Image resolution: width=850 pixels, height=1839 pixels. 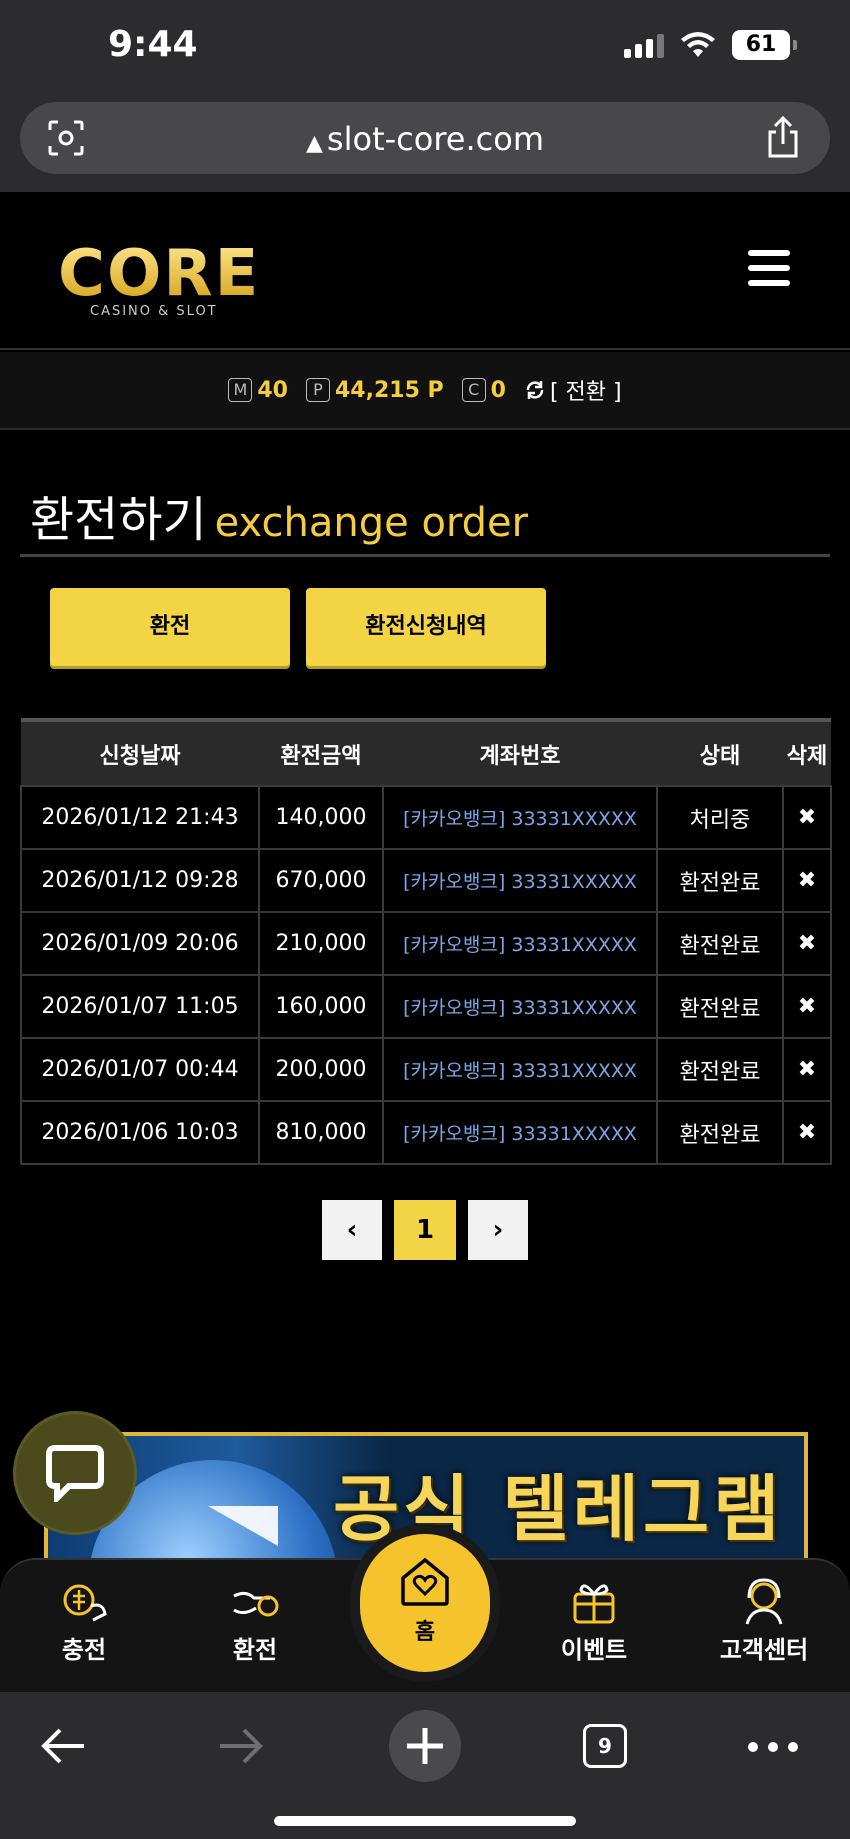 What do you see at coordinates (140, 1132) in the screenshot?
I see `cell-date: 2026/01/06 10:03` at bounding box center [140, 1132].